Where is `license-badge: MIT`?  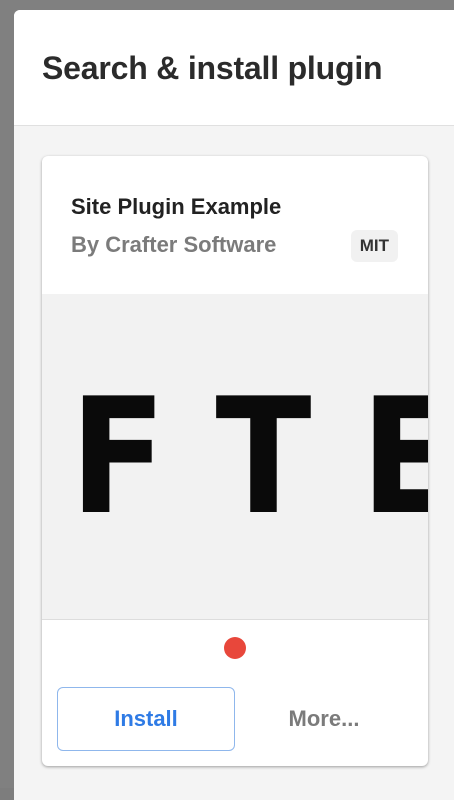 license-badge: MIT is located at coordinates (374, 246).